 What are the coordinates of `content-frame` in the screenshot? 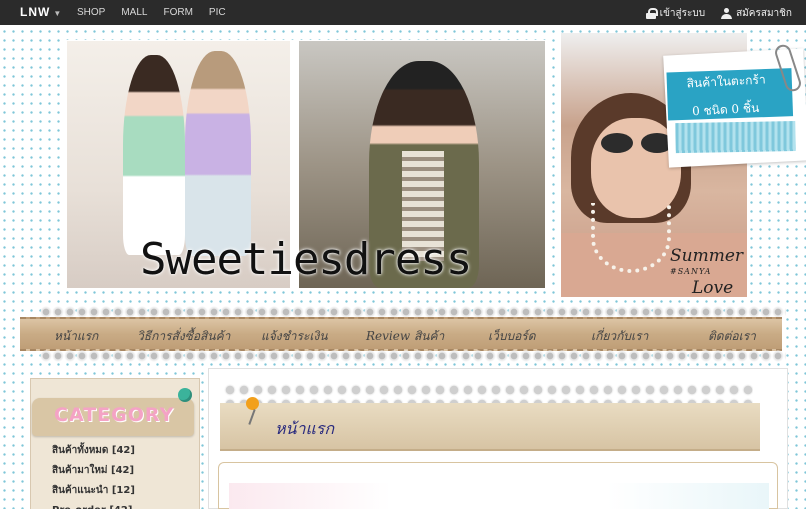 It's located at (498, 485).